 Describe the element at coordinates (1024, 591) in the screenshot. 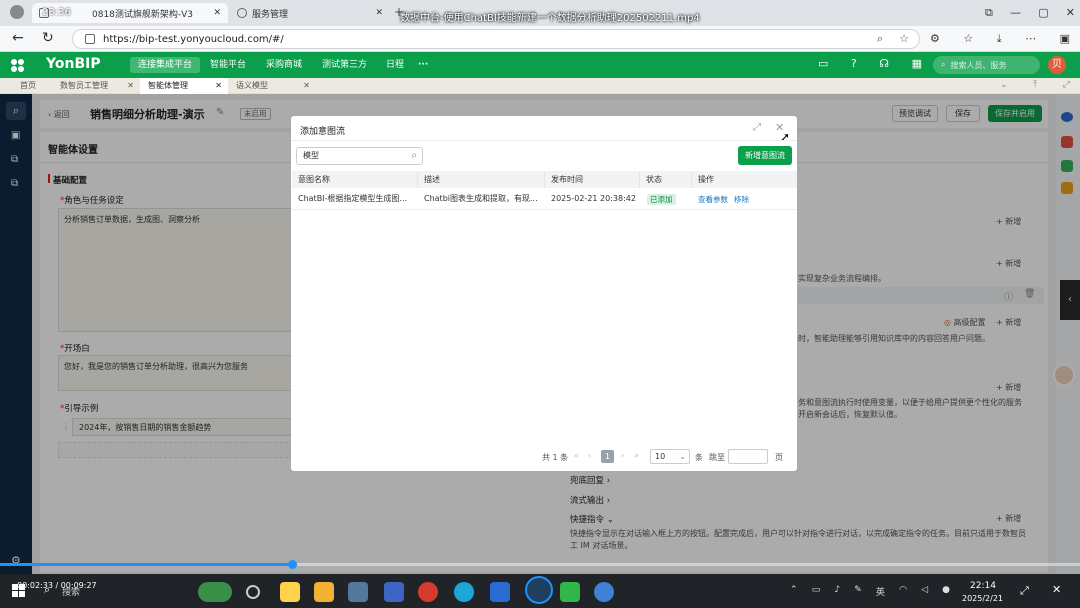

I see `fullscreen-icon: ⤢` at that location.